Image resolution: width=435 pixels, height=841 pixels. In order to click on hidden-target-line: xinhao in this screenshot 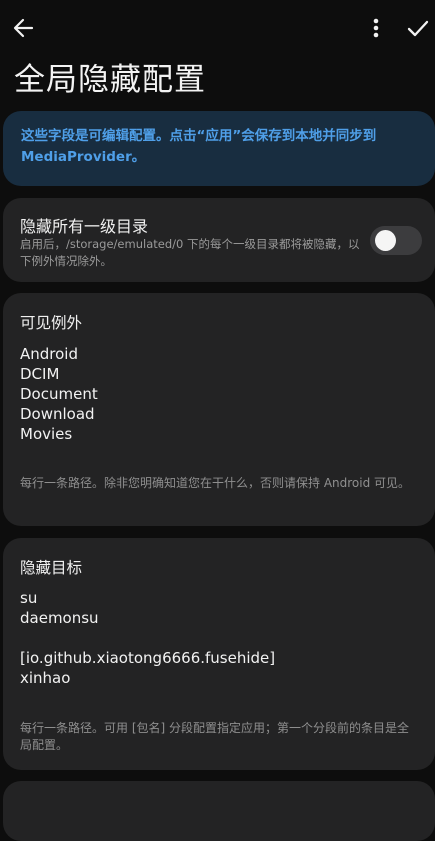, I will do `click(45, 678)`.